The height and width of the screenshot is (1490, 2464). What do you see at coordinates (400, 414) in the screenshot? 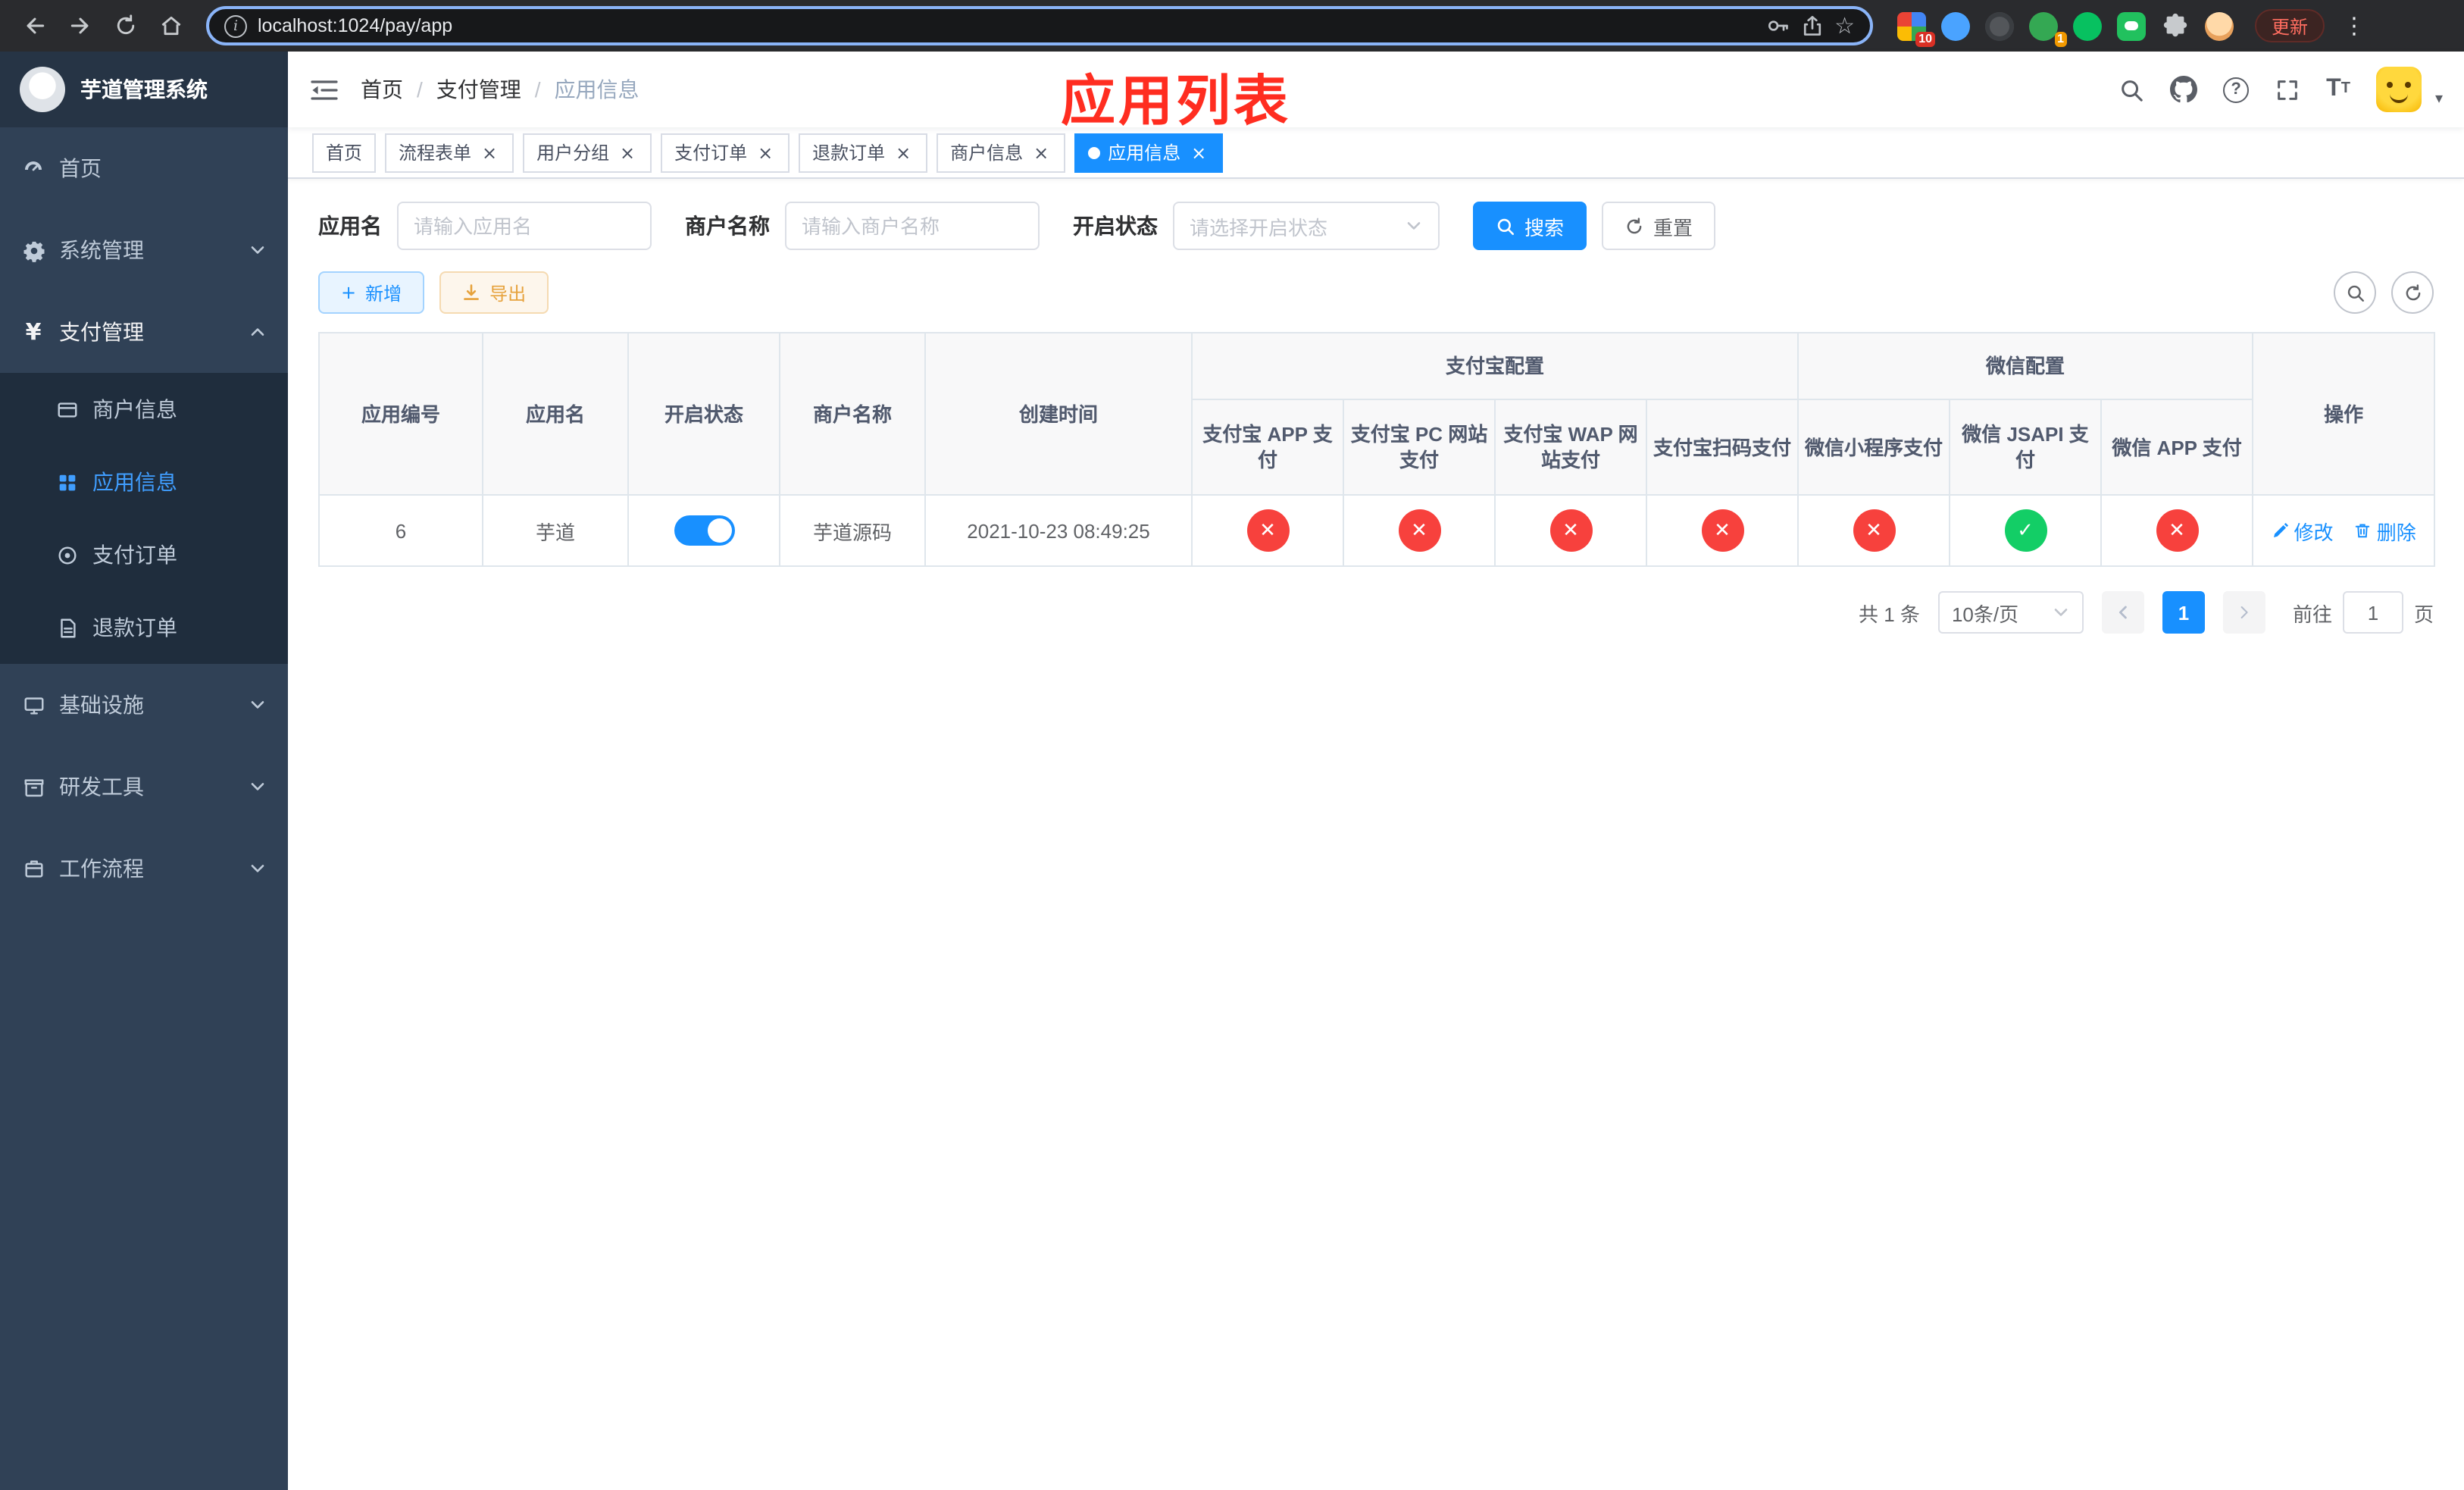
I see `column-header-app-id: 应用编号` at bounding box center [400, 414].